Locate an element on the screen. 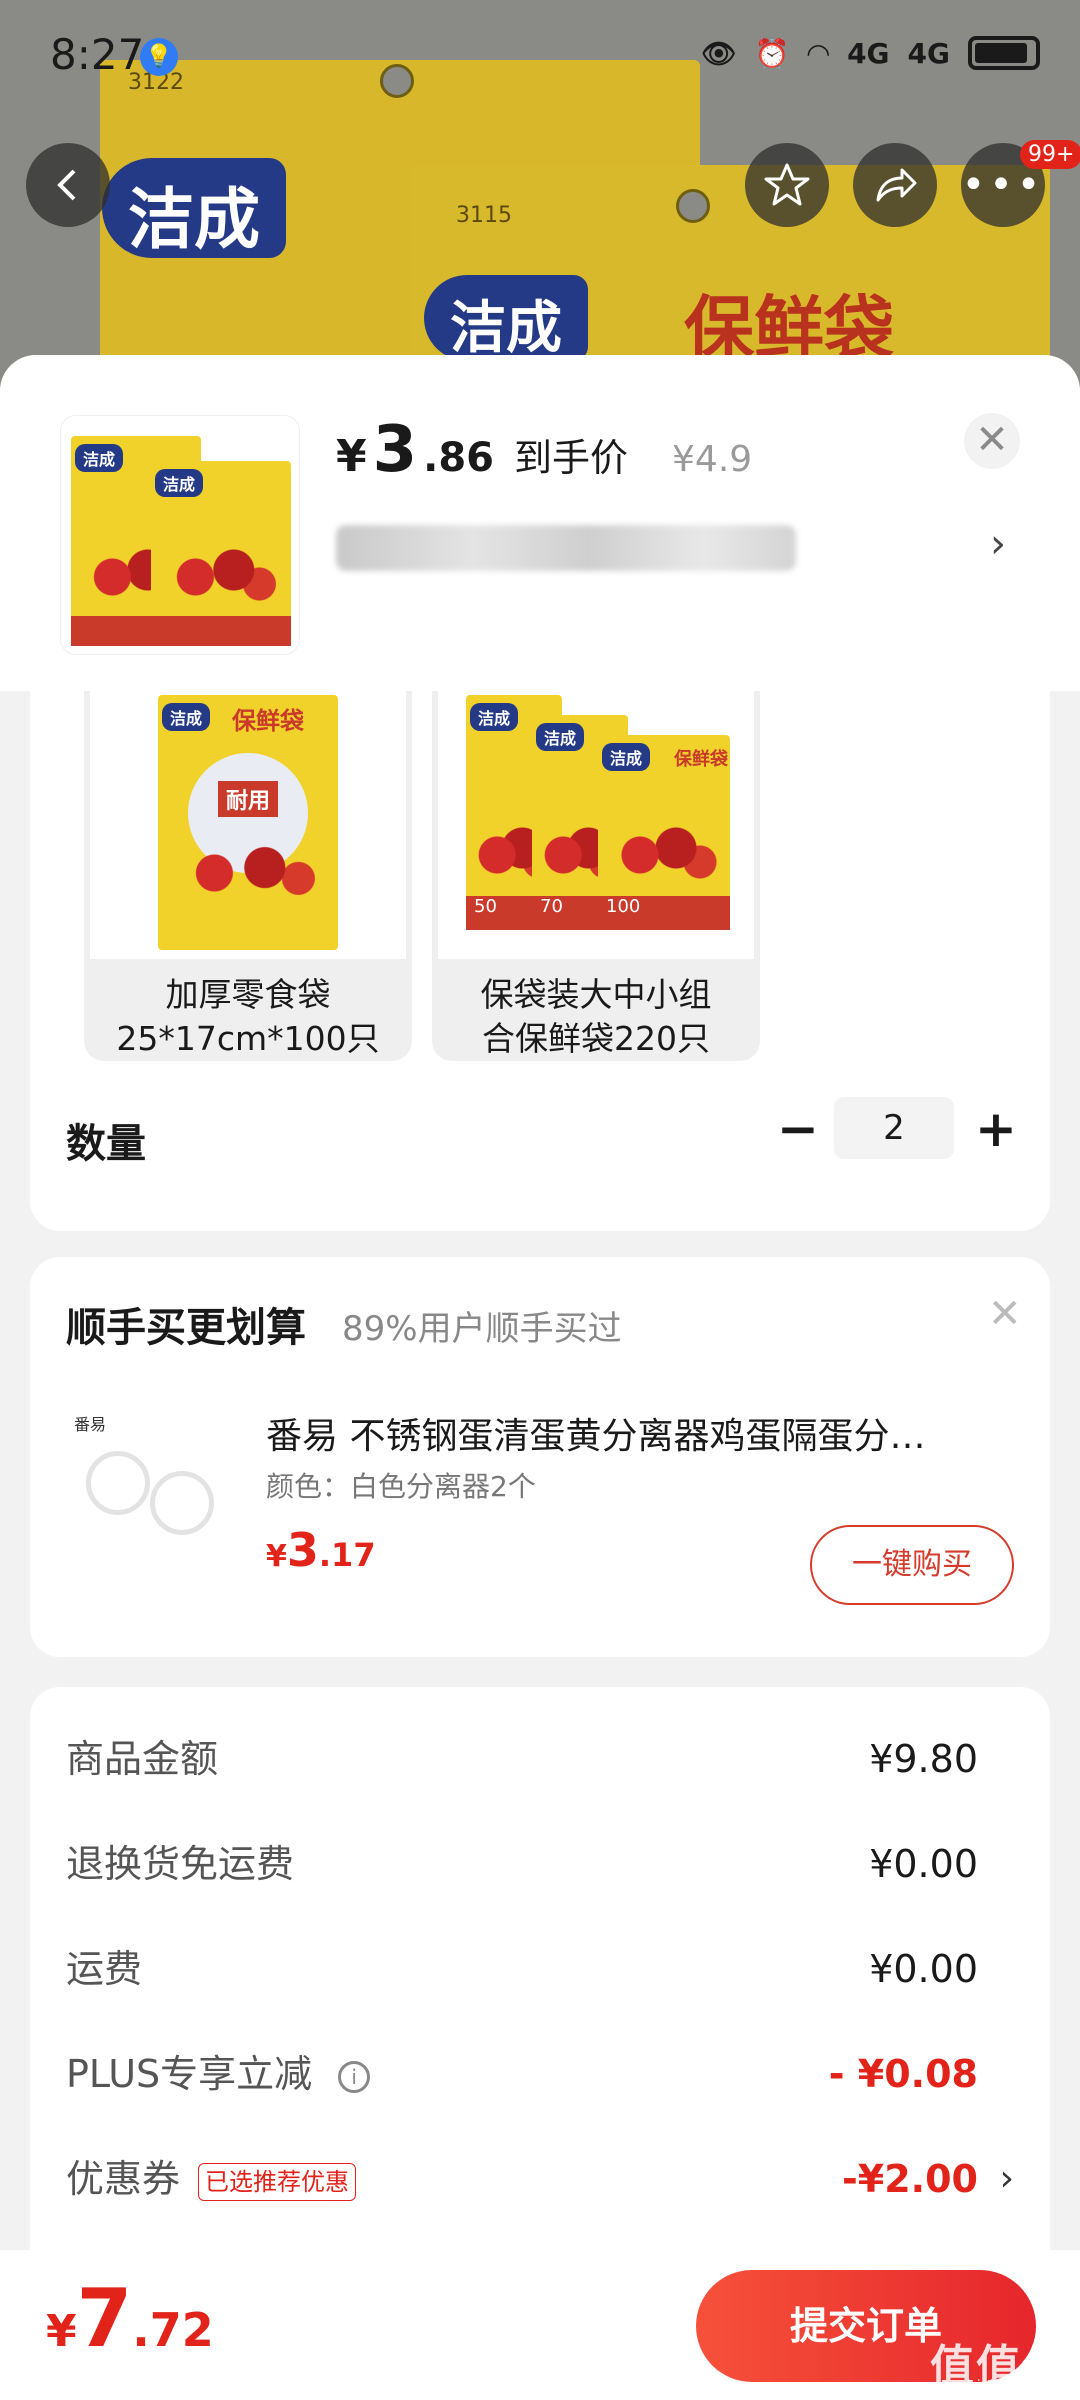 The width and height of the screenshot is (1080, 2400). share-icon is located at coordinates (896, 185).